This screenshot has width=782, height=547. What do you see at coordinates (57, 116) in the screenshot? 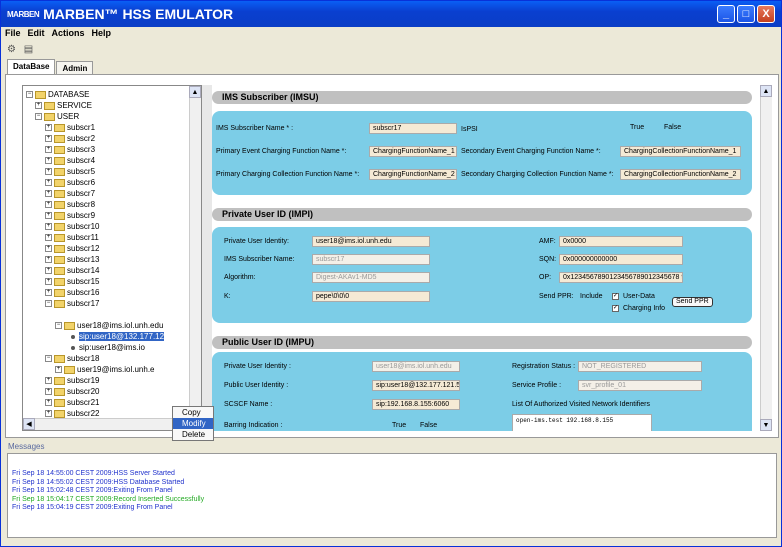
I see `tree-node-user: − USER` at bounding box center [57, 116].